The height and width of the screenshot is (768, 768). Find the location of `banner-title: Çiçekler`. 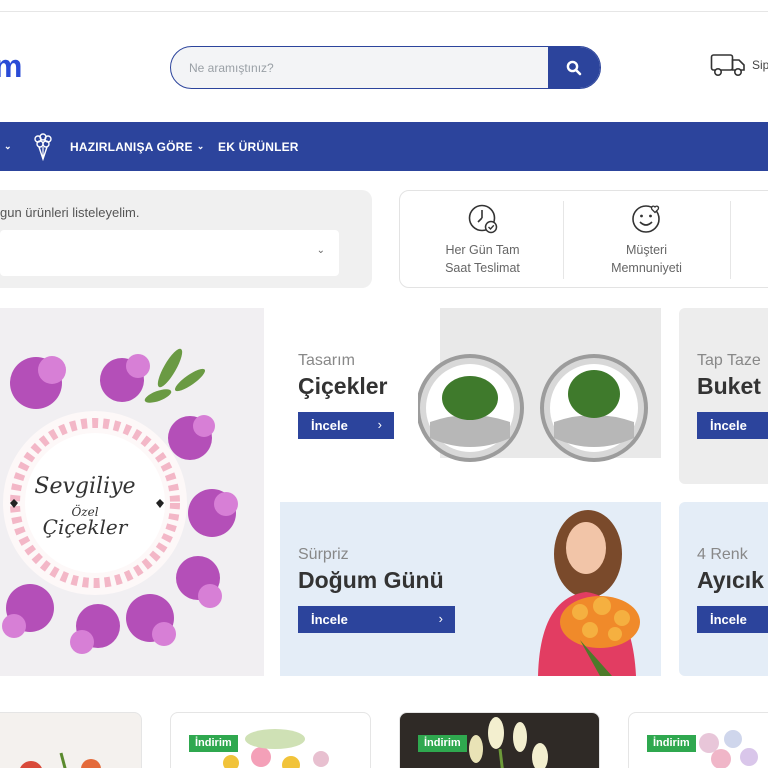

banner-title: Çiçekler is located at coordinates (343, 386).